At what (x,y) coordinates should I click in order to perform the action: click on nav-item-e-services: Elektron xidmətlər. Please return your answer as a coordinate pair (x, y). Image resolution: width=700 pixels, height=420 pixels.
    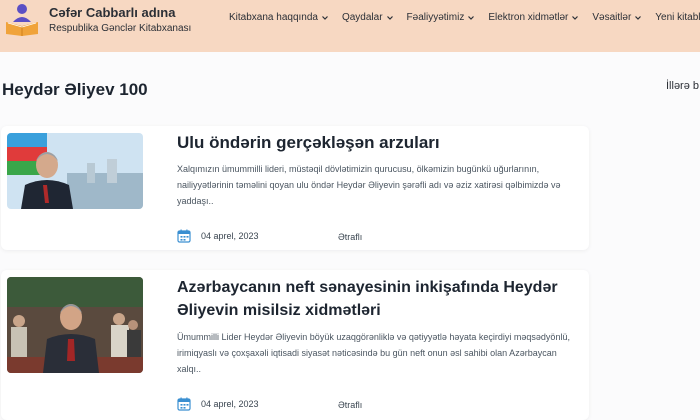
    Looking at the image, I should click on (533, 17).